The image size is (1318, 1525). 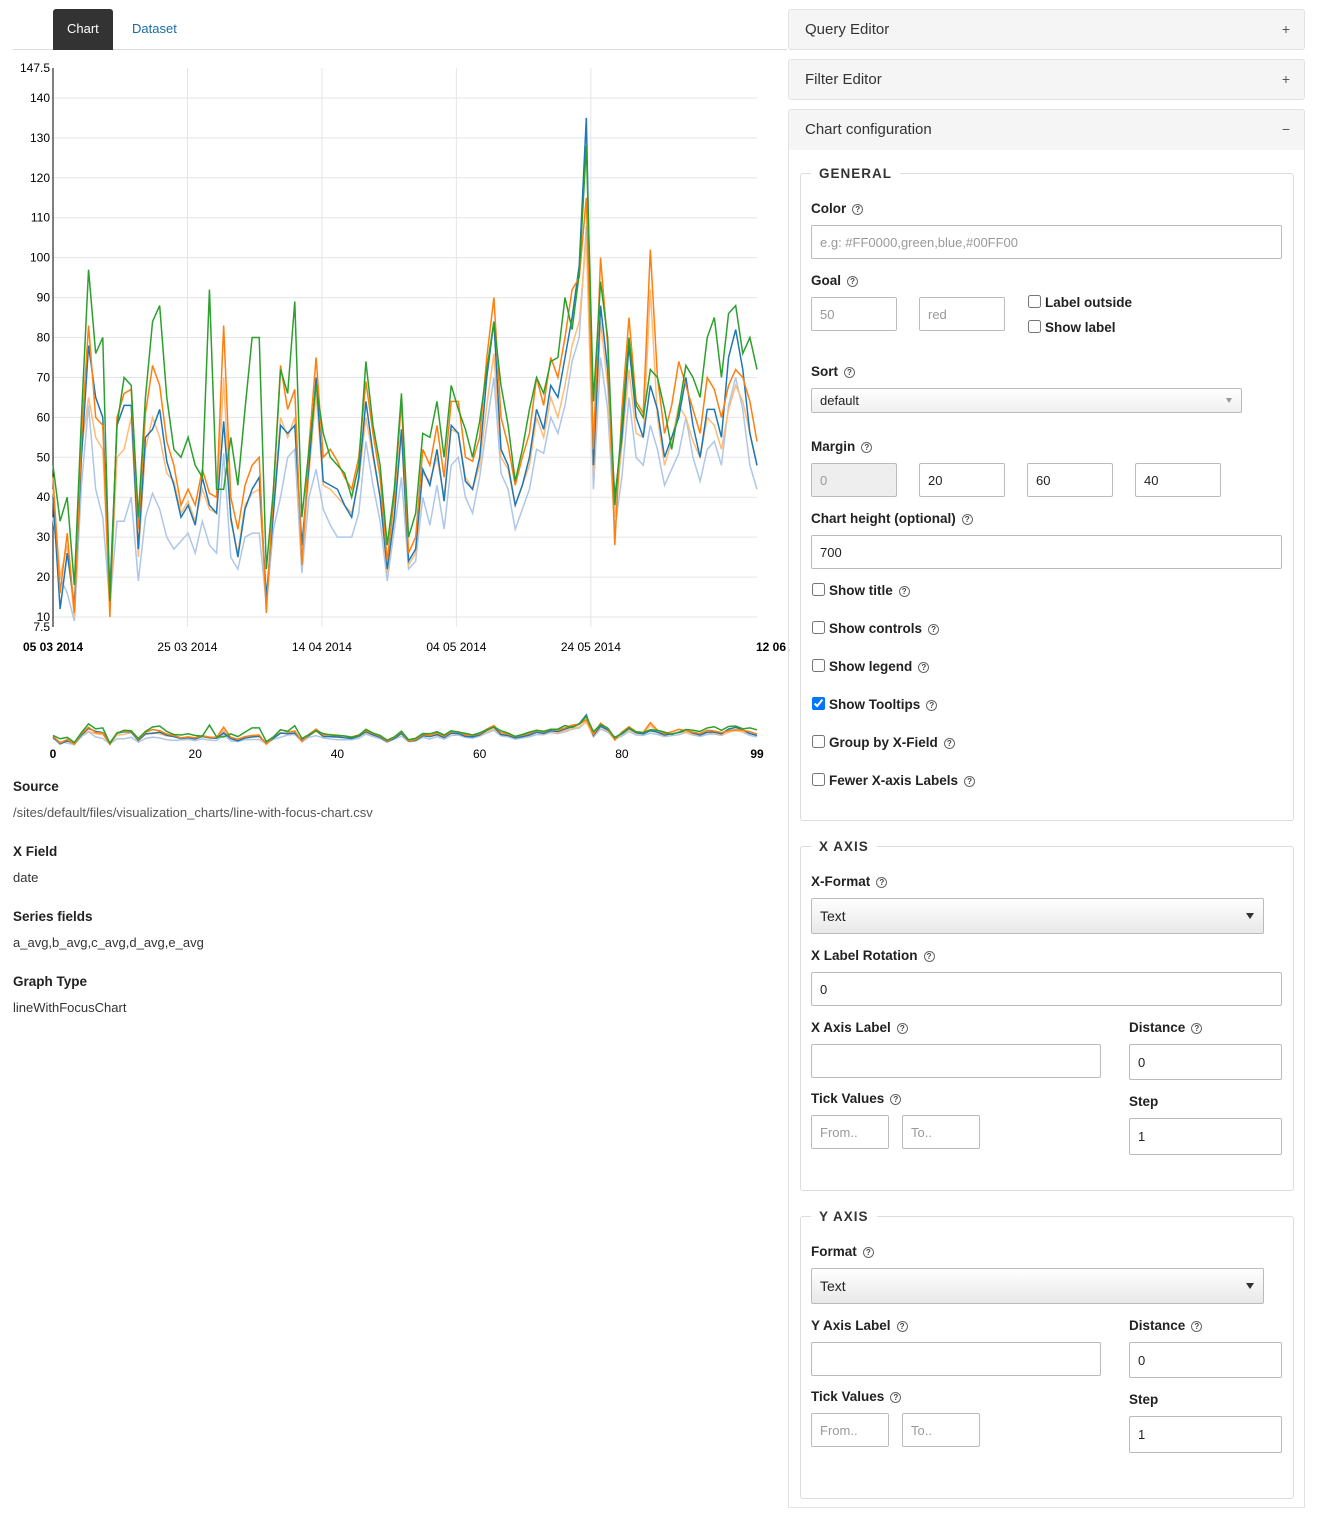 I want to click on x-step-input, so click(x=1205, y=1136).